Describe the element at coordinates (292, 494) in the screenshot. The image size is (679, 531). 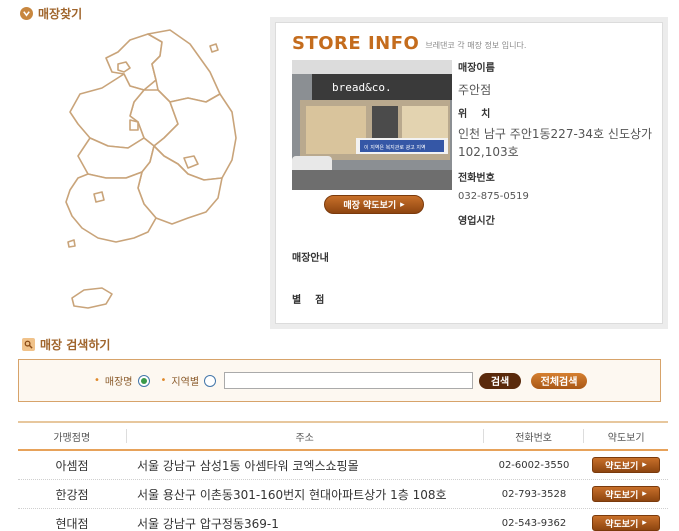
I see `store-address-cell: 서울 용산구 이촌동301-160번지 현대아파트상가 1층 108호` at that location.